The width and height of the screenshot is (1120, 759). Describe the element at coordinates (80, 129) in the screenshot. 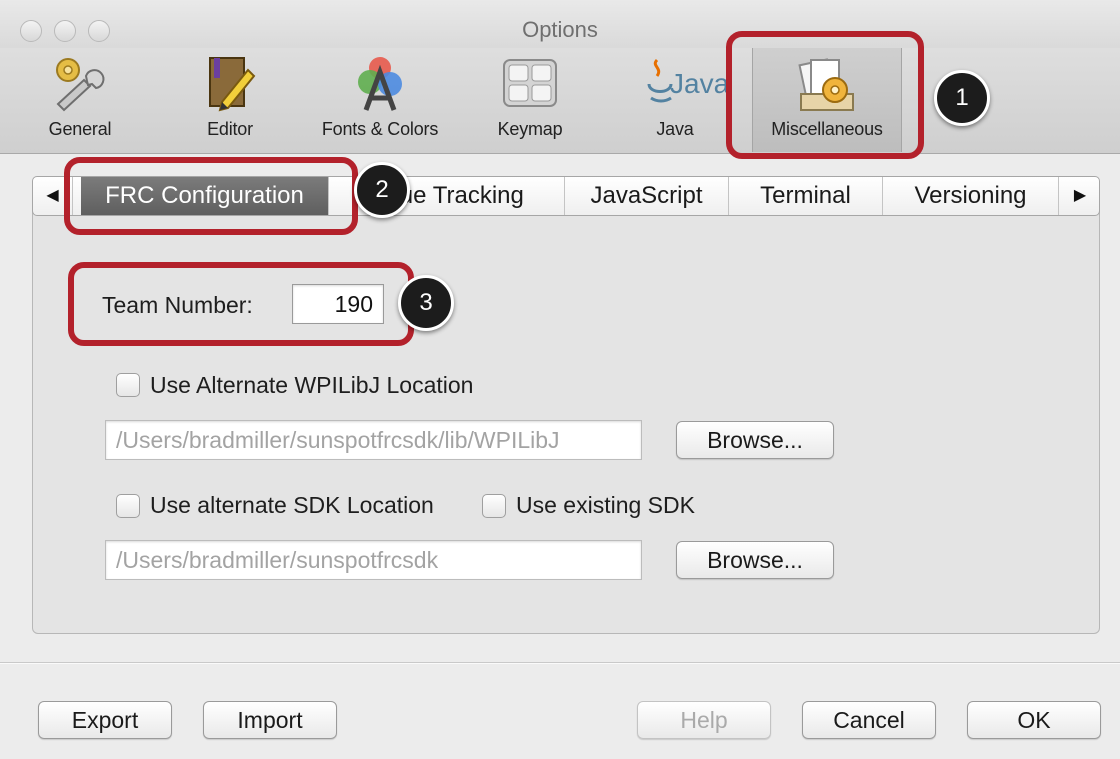

I see `toolbar-label: General` at that location.